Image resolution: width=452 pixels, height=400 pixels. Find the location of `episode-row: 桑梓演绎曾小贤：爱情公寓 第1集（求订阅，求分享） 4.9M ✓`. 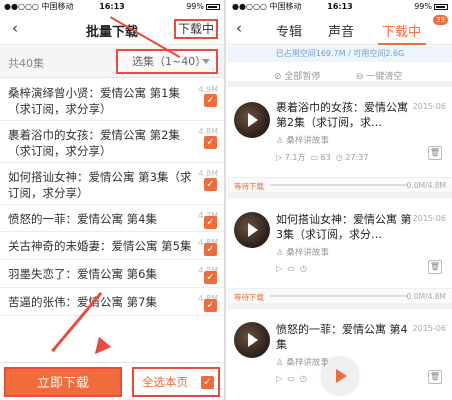

episode-row: 桑梓演绎曾小贤：爱情公寓 第1集（求订阅，求分享） 4.9M ✓ is located at coordinates (112, 100).